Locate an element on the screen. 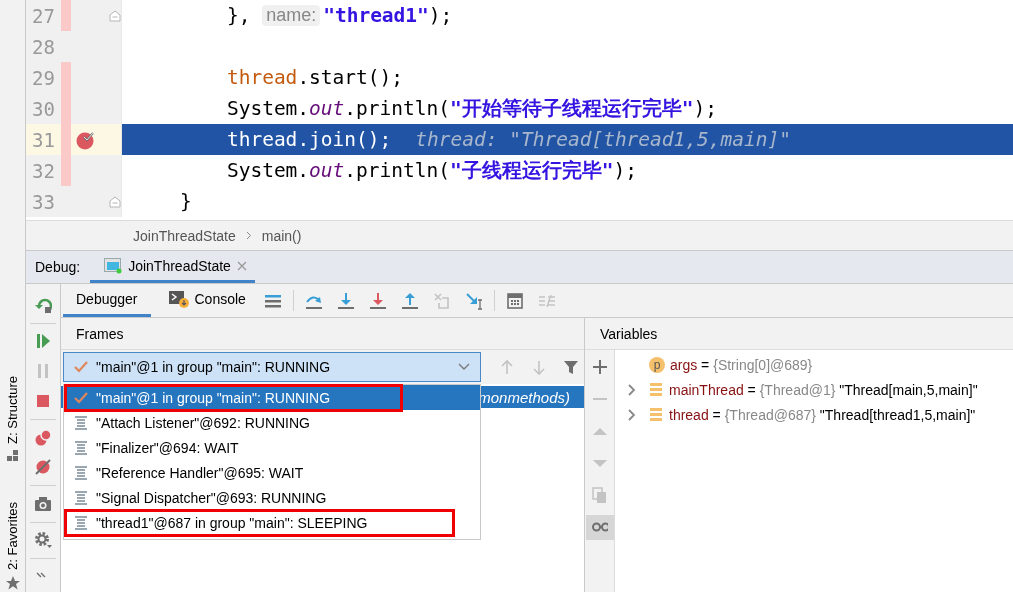  code-token: "子线程运行完毕" is located at coordinates (532, 171).